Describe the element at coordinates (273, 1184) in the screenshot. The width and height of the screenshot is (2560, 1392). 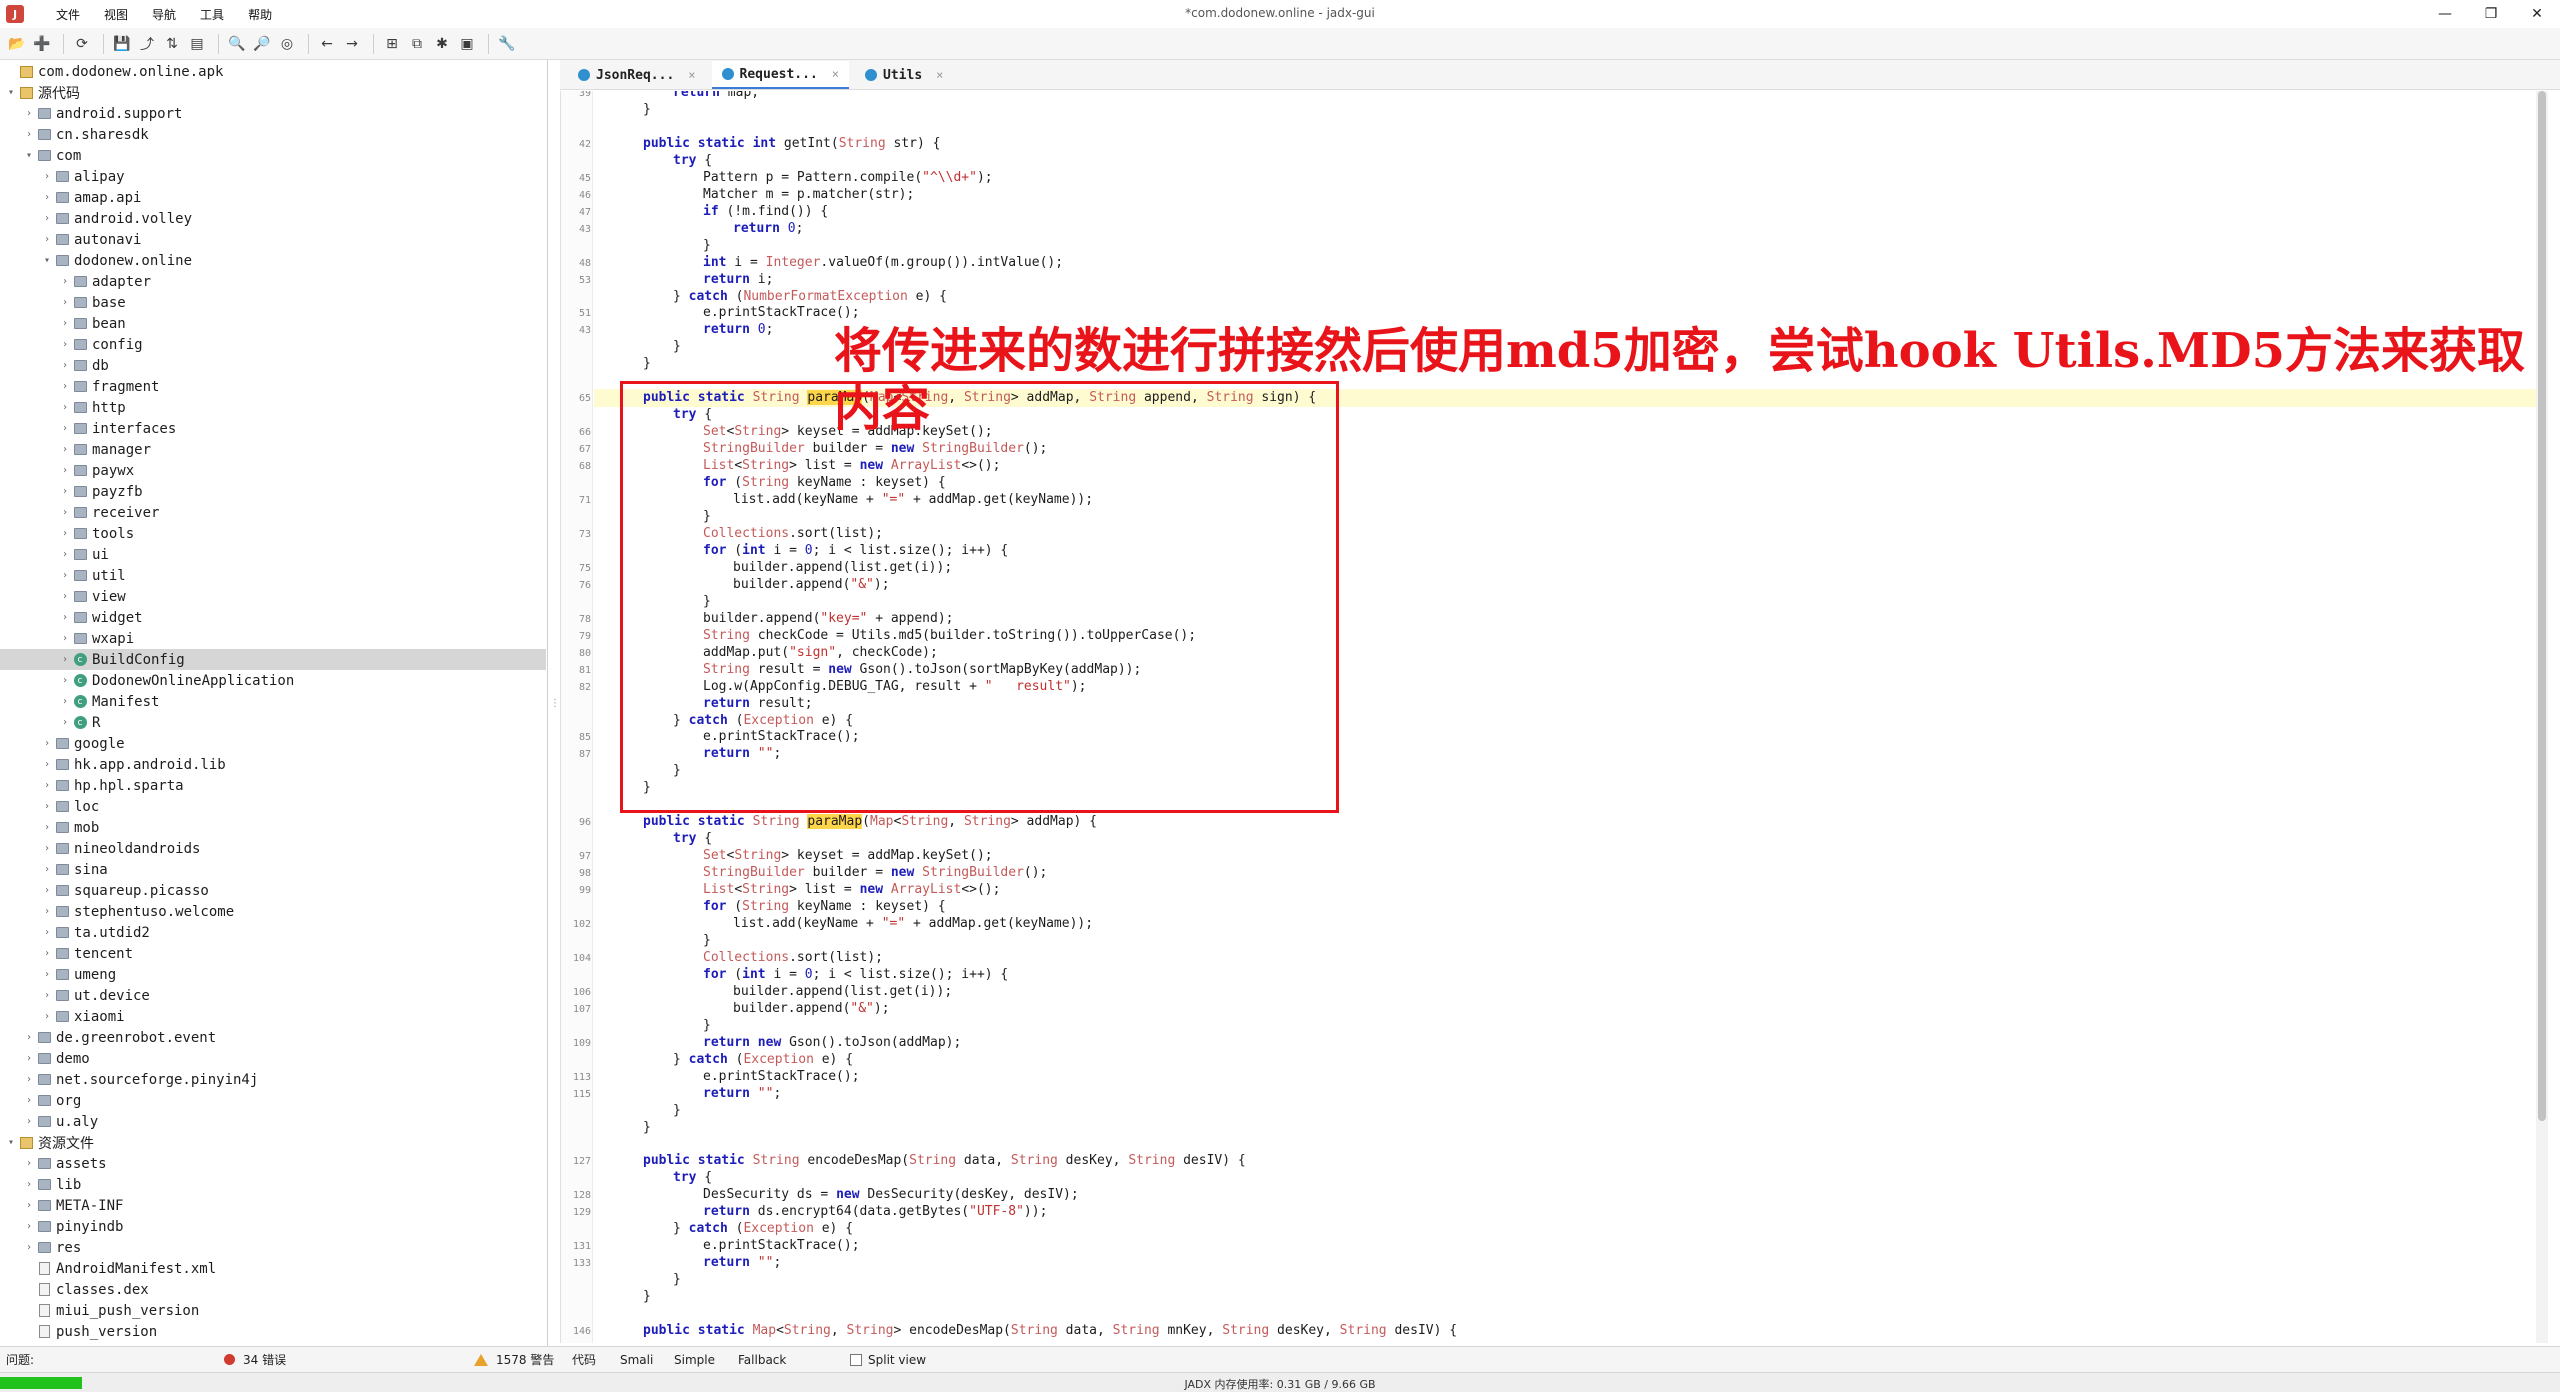
I see `tree-item: › lib` at that location.